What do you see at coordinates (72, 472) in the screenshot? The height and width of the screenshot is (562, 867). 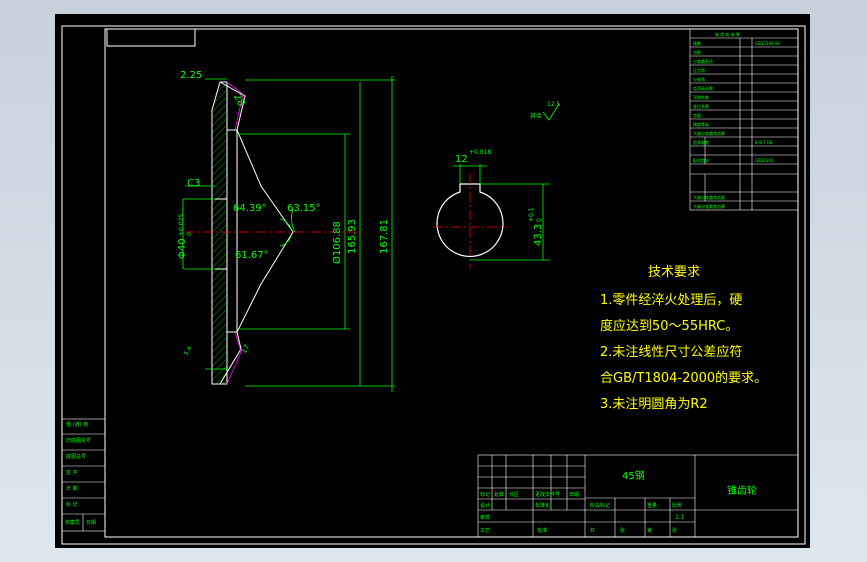 I see `svg-text: 签 字` at bounding box center [72, 472].